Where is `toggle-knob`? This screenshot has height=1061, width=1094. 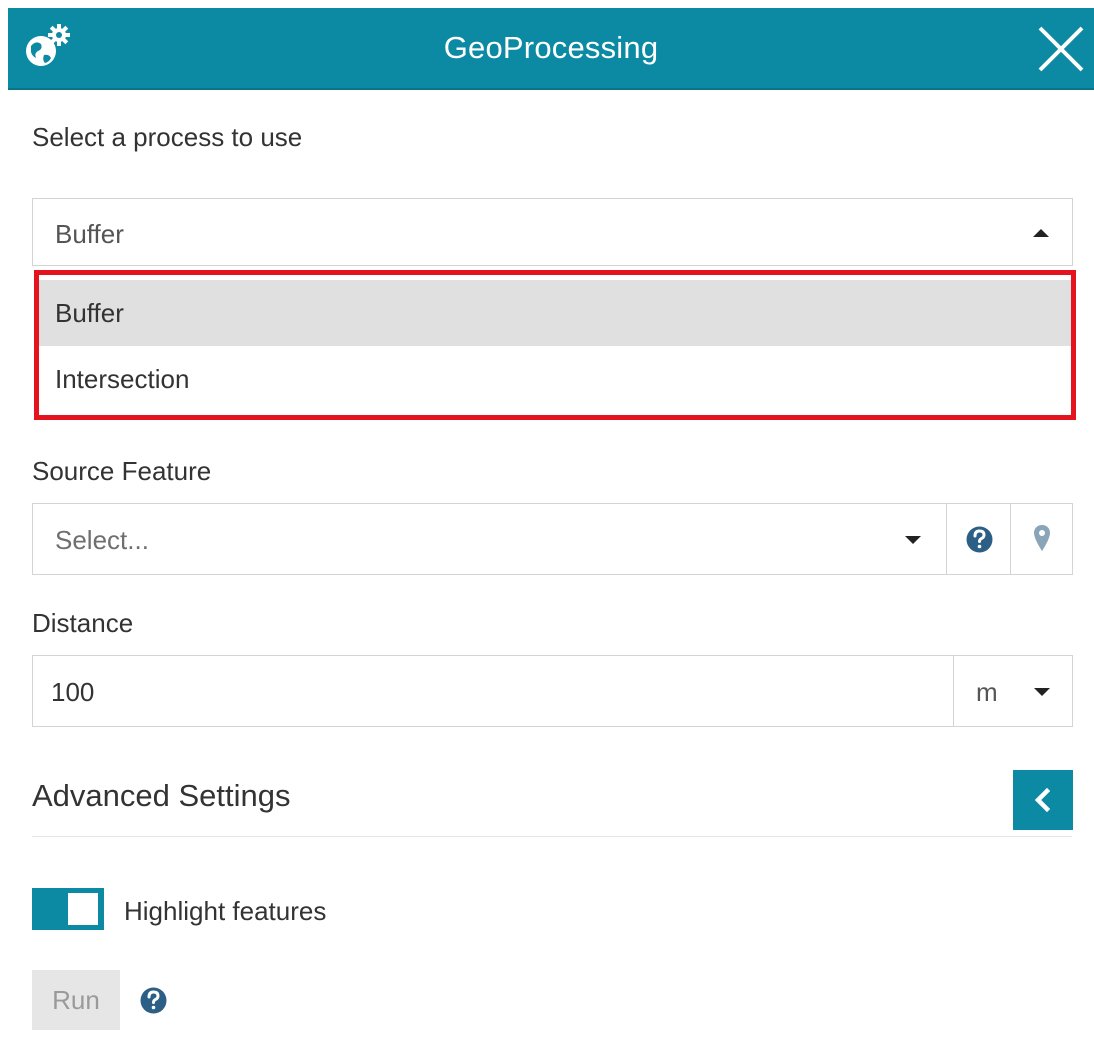 toggle-knob is located at coordinates (83, 909).